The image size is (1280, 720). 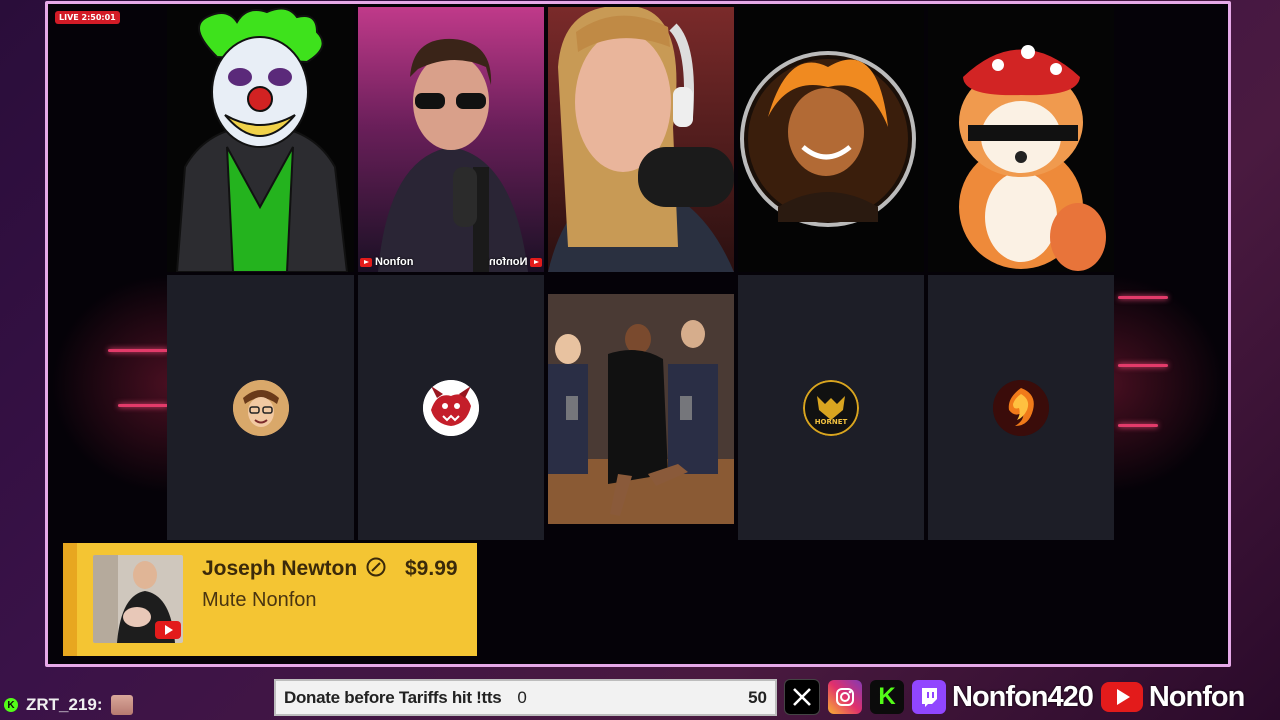 What do you see at coordinates (757, 697) in the screenshot?
I see `goal-target: 50` at bounding box center [757, 697].